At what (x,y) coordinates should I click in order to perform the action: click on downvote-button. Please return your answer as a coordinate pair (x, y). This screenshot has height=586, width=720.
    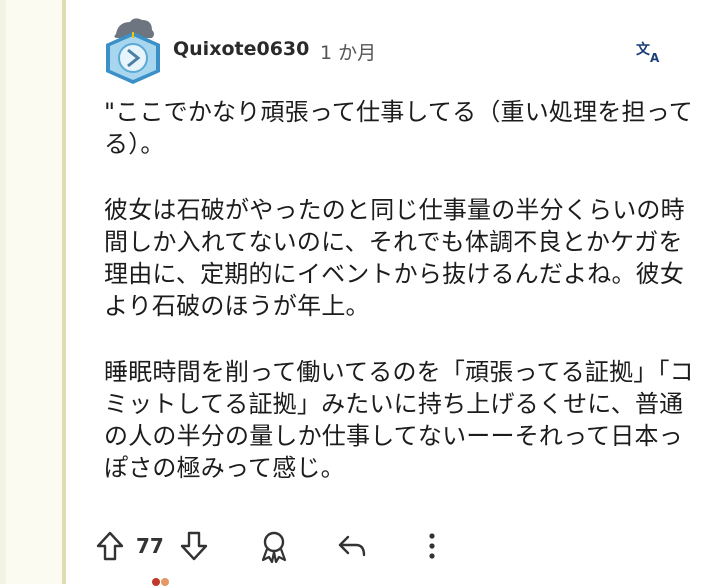
    Looking at the image, I should click on (194, 546).